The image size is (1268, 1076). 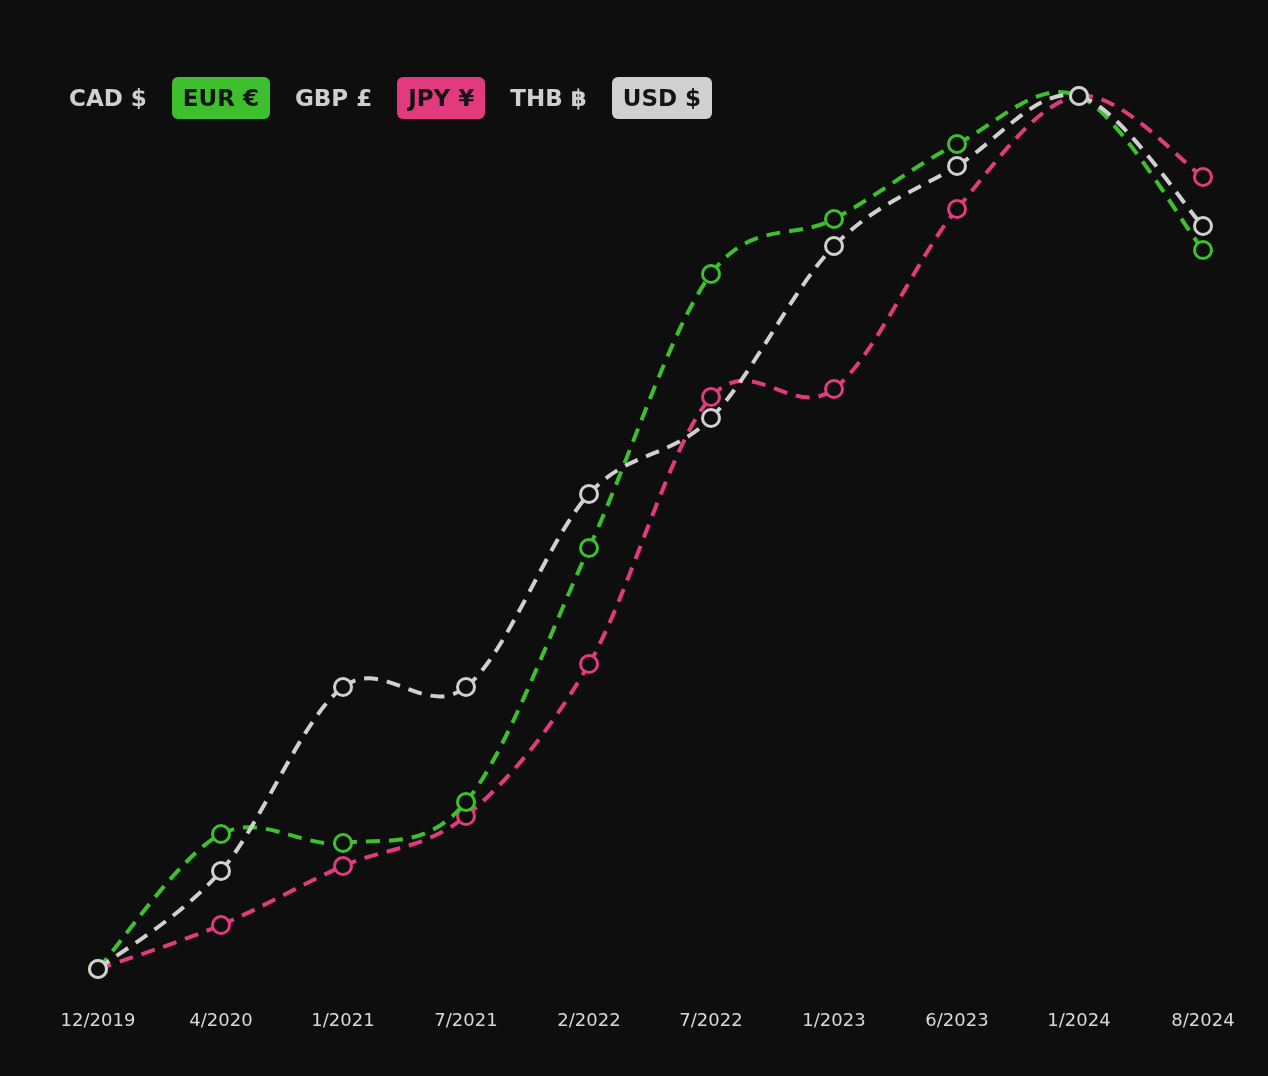 What do you see at coordinates (466, 1019) in the screenshot?
I see `x-axis-label: 7/2021` at bounding box center [466, 1019].